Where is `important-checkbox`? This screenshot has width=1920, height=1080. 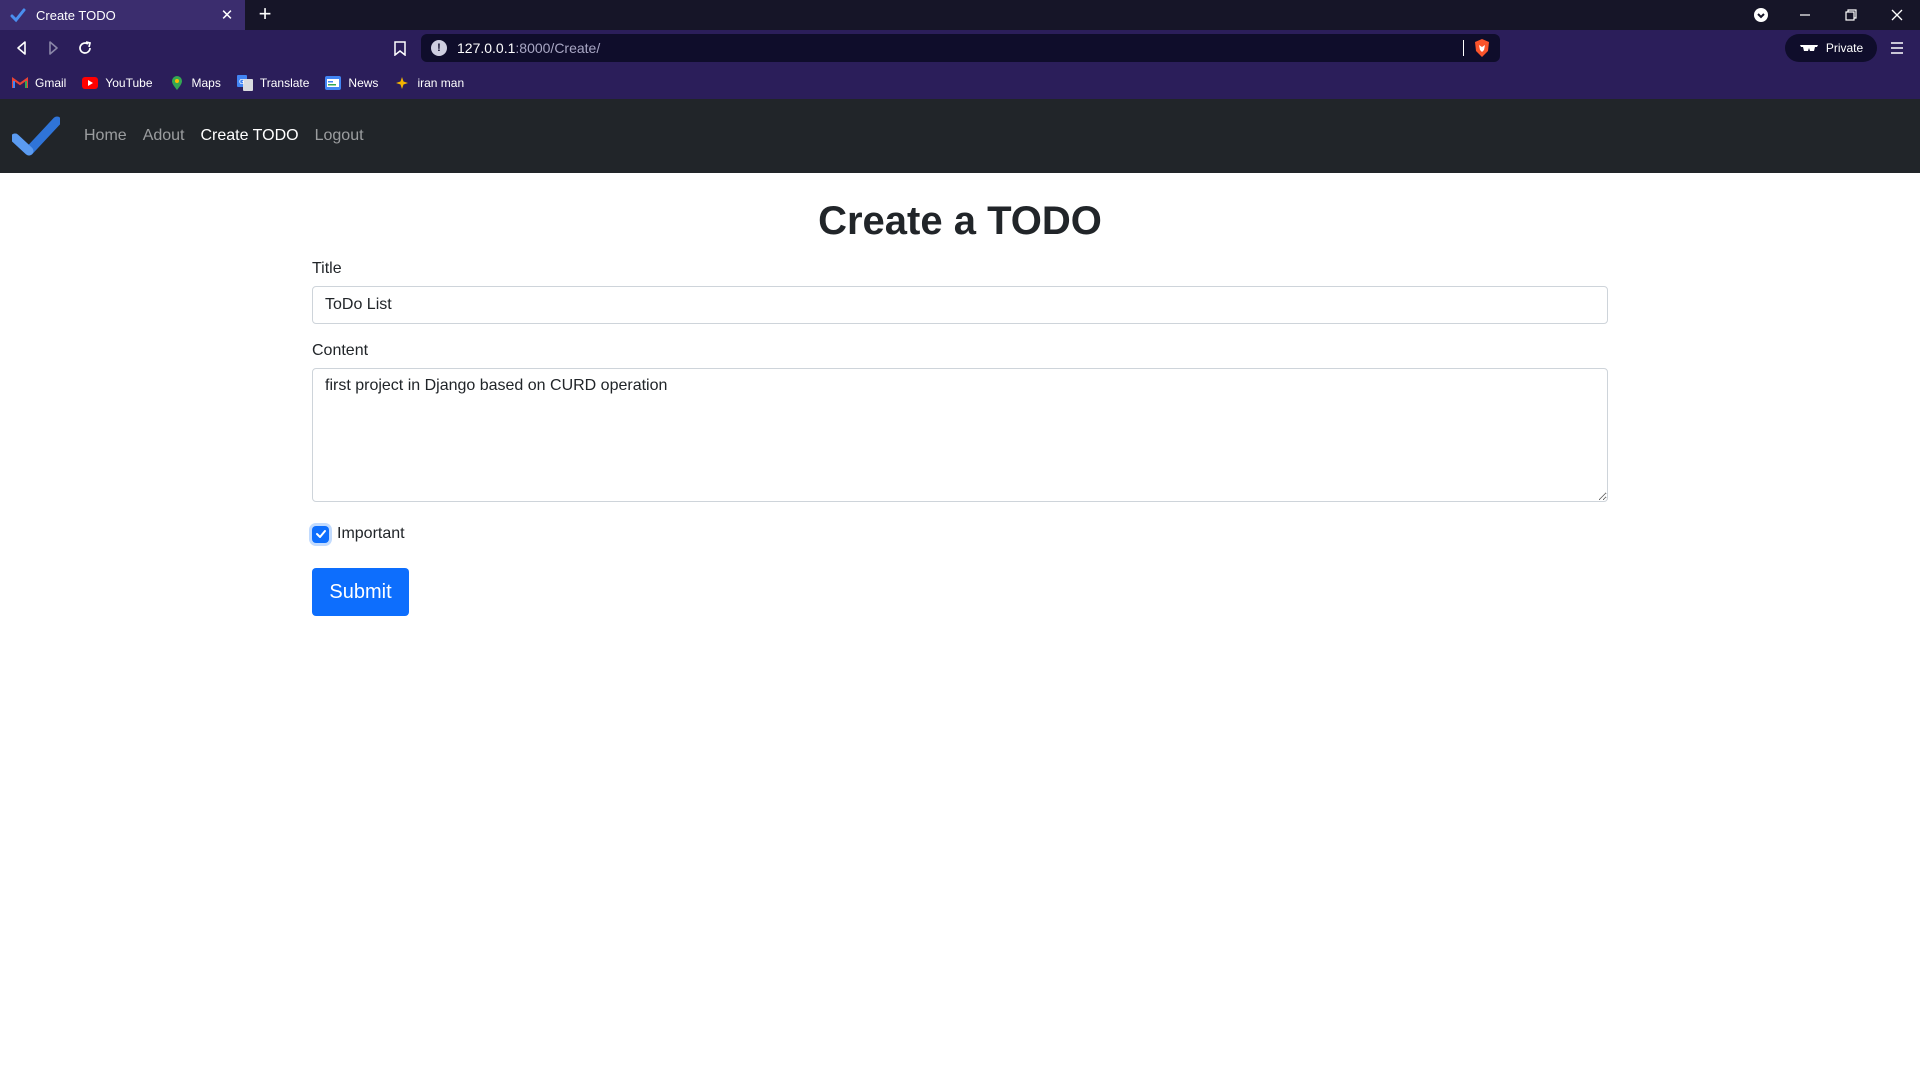 important-checkbox is located at coordinates (320, 534).